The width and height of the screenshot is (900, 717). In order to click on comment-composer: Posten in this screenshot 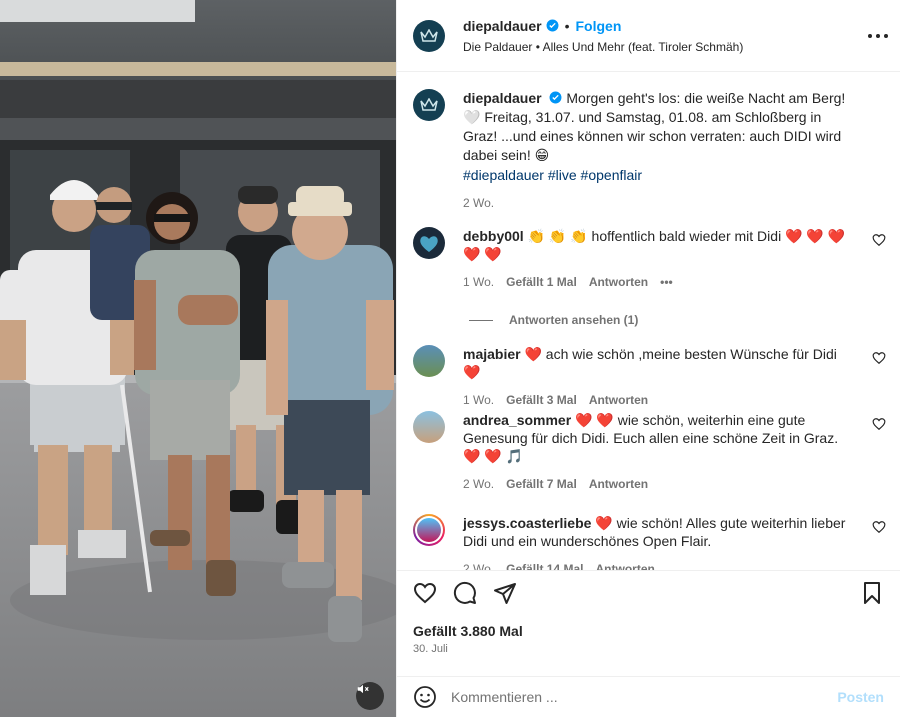, I will do `click(648, 696)`.